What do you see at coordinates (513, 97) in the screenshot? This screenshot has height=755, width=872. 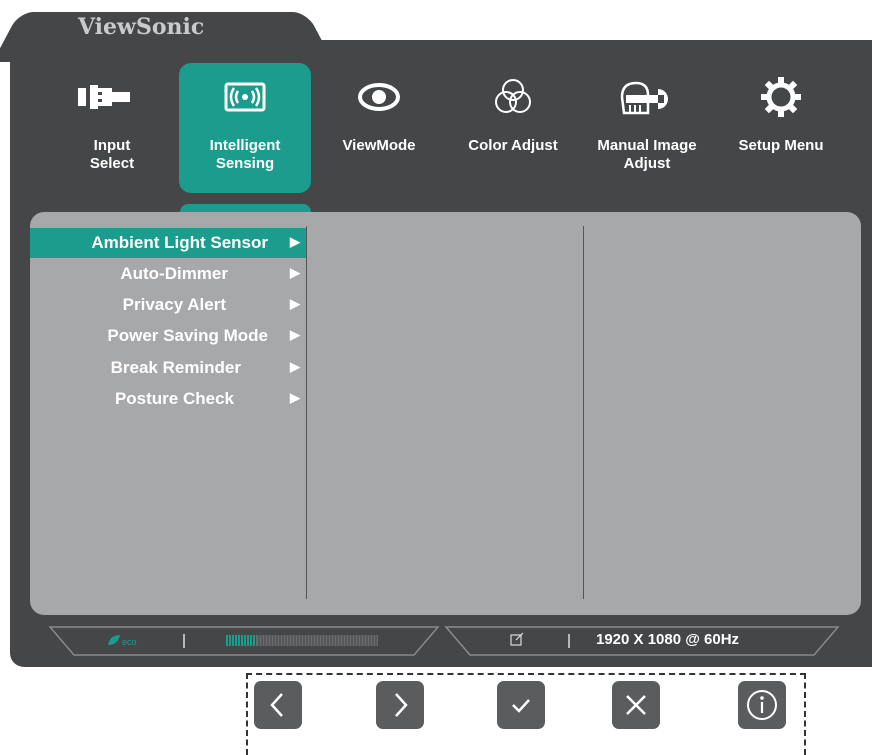 I see `color-circles-icon` at bounding box center [513, 97].